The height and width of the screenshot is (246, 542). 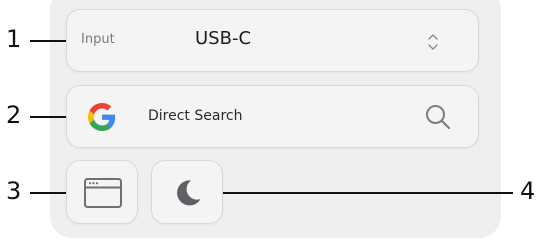 I want to click on magnifier-icon, so click(x=438, y=117).